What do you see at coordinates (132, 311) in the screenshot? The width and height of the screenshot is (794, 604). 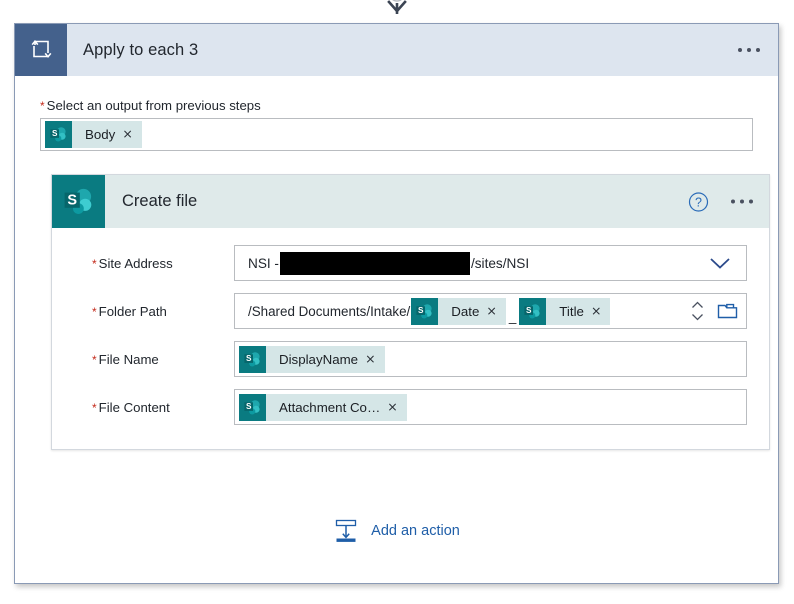 I see `field-label-text: Folder Path` at bounding box center [132, 311].